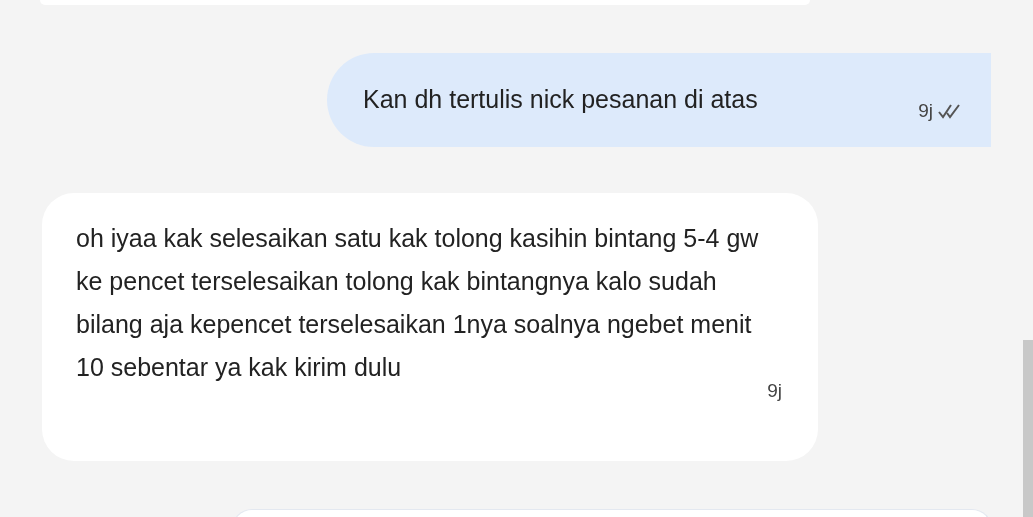 Image resolution: width=1033 pixels, height=517 pixels. What do you see at coordinates (560, 100) in the screenshot?
I see `message-text: Kan dh tertulis nick pesanan di atas` at bounding box center [560, 100].